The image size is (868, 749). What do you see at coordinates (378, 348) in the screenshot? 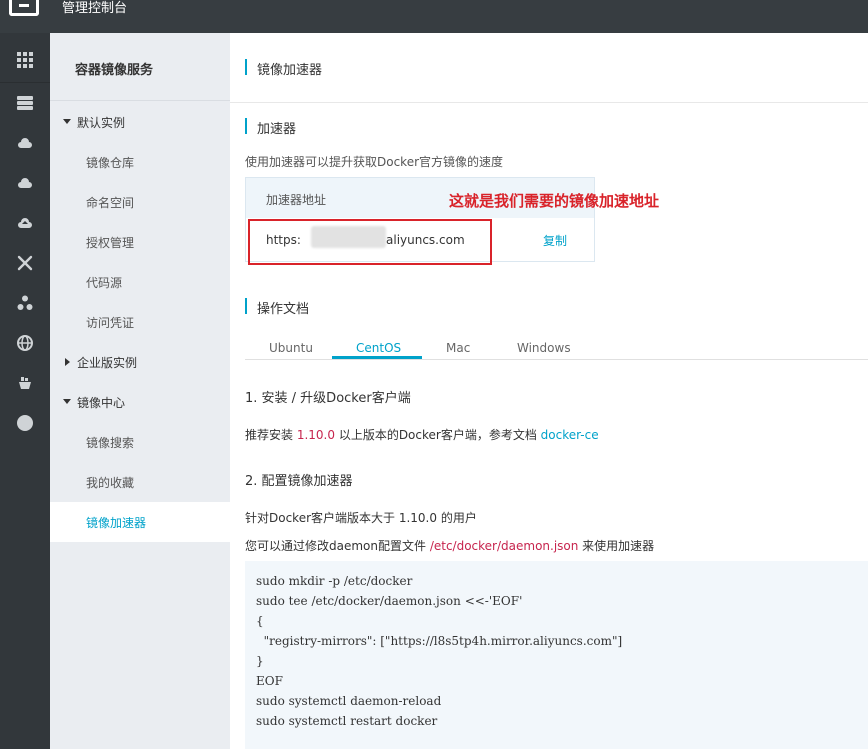
I see `tab-centos: CentOS` at bounding box center [378, 348].